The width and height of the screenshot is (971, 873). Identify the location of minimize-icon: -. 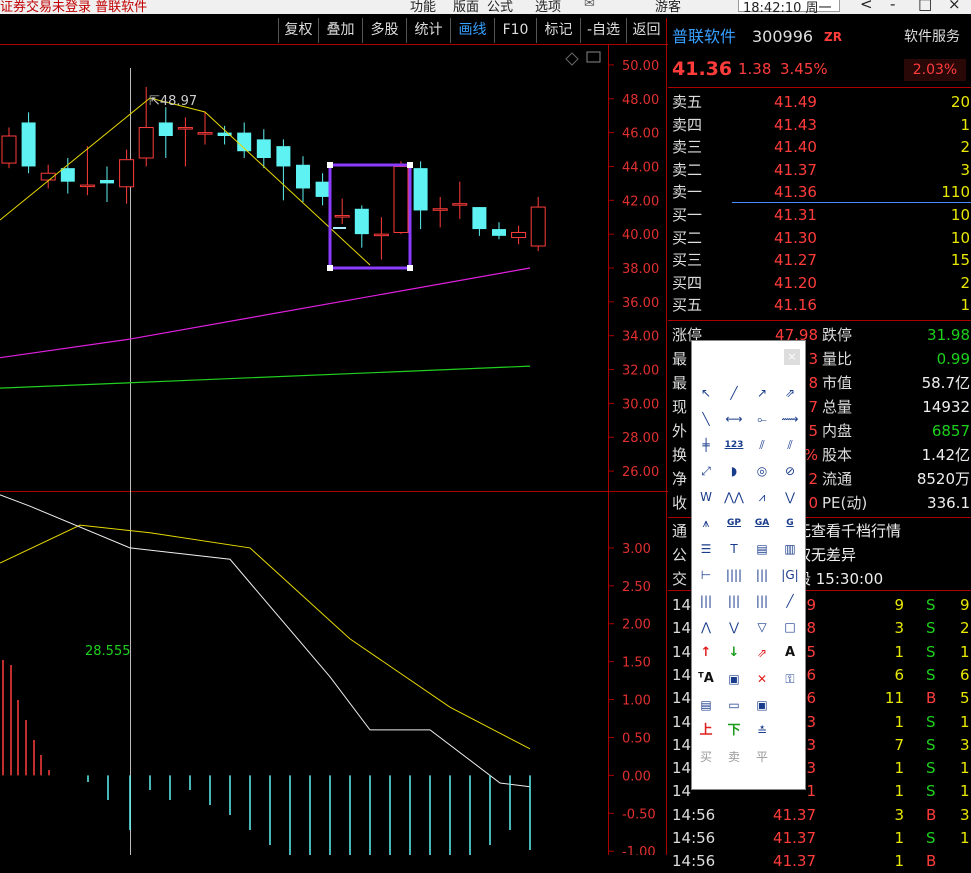
(892, 6).